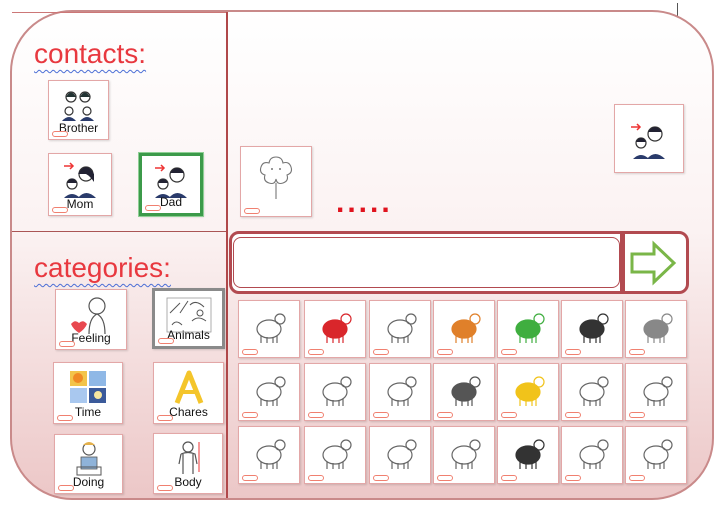 The width and height of the screenshot is (722, 509). I want to click on bird-icon, so click(466, 454).